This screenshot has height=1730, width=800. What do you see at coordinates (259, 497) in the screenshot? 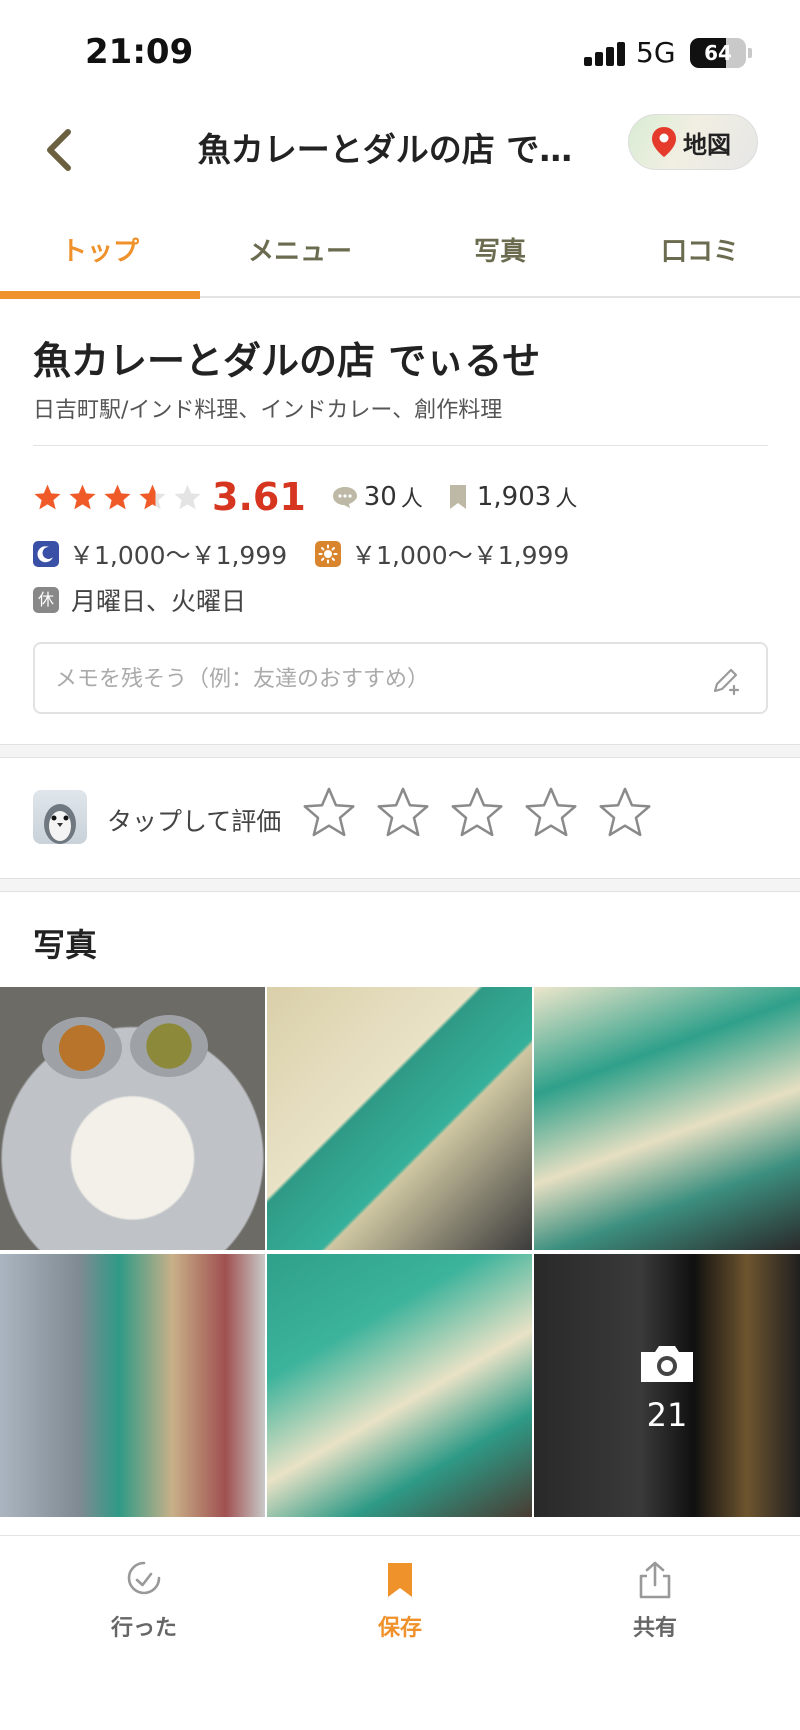
I see `rating-score: 3.61` at bounding box center [259, 497].